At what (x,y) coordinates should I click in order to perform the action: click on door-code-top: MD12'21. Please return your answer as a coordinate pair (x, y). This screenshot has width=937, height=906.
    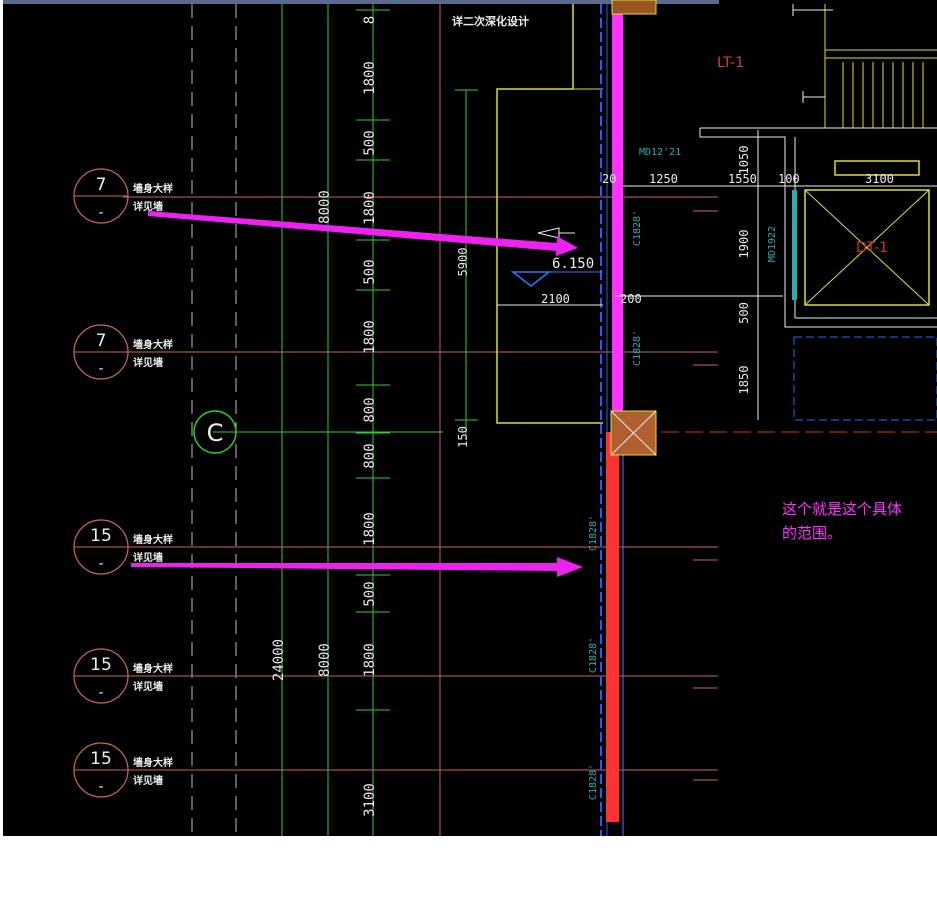
    Looking at the image, I should click on (660, 152).